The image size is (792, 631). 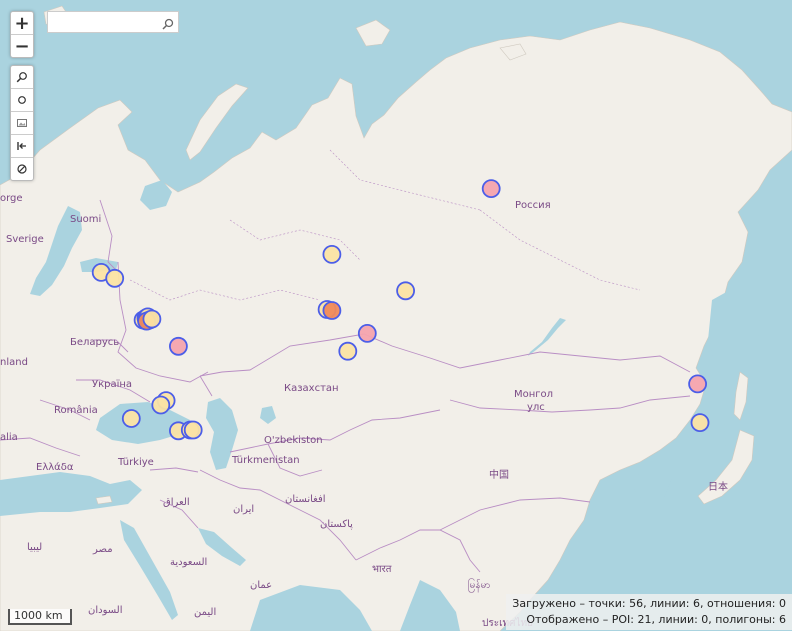 What do you see at coordinates (479, 585) in the screenshot?
I see `label-myanmar: မြန်မာ` at bounding box center [479, 585].